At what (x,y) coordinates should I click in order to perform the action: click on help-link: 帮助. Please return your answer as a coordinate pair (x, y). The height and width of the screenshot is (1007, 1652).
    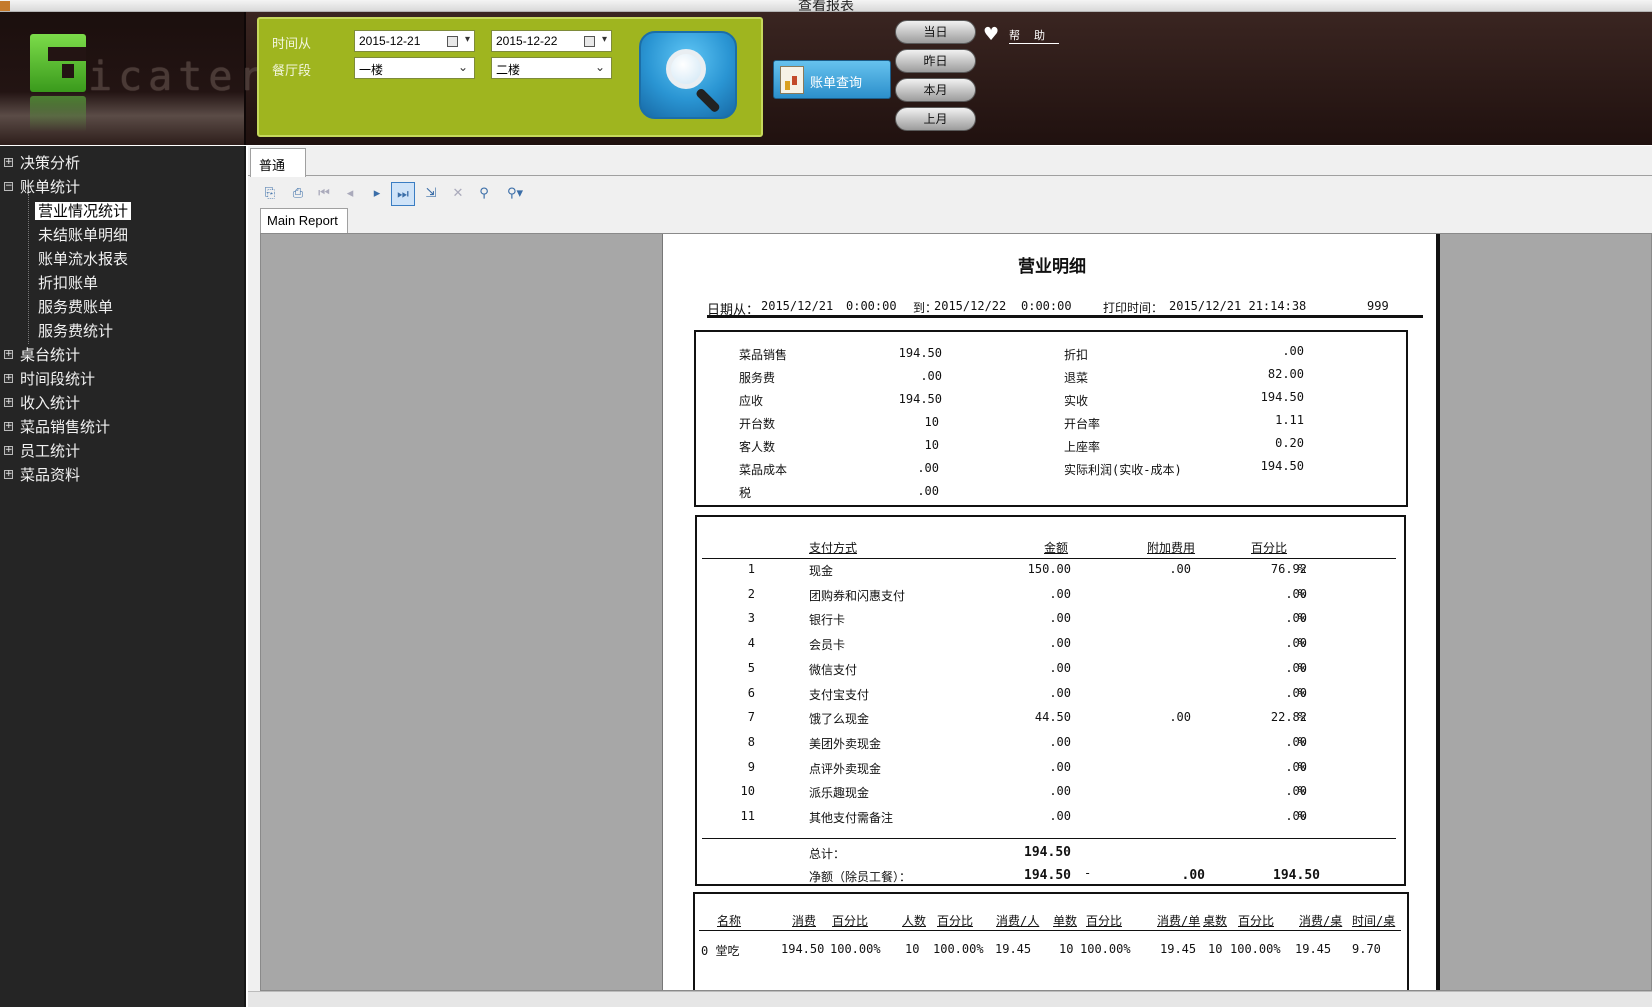
    Looking at the image, I should click on (1034, 35).